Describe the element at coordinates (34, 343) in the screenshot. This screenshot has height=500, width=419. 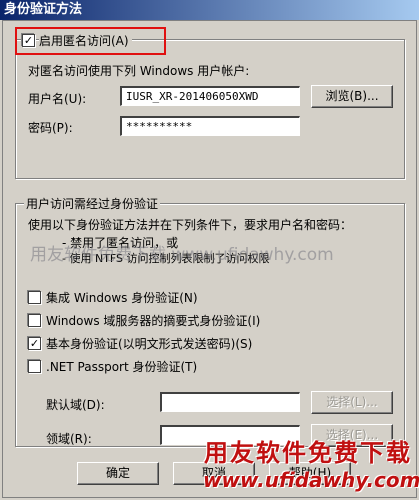
I see `basic-auth-checkbox: ✓` at that location.